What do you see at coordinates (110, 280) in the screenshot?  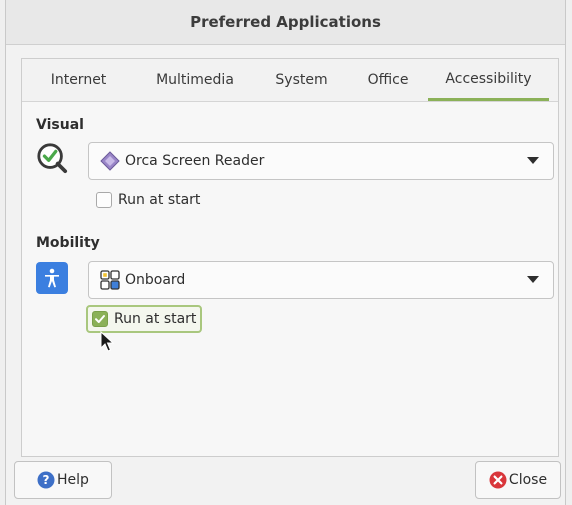 I see `onboard-keyboard-icon` at bounding box center [110, 280].